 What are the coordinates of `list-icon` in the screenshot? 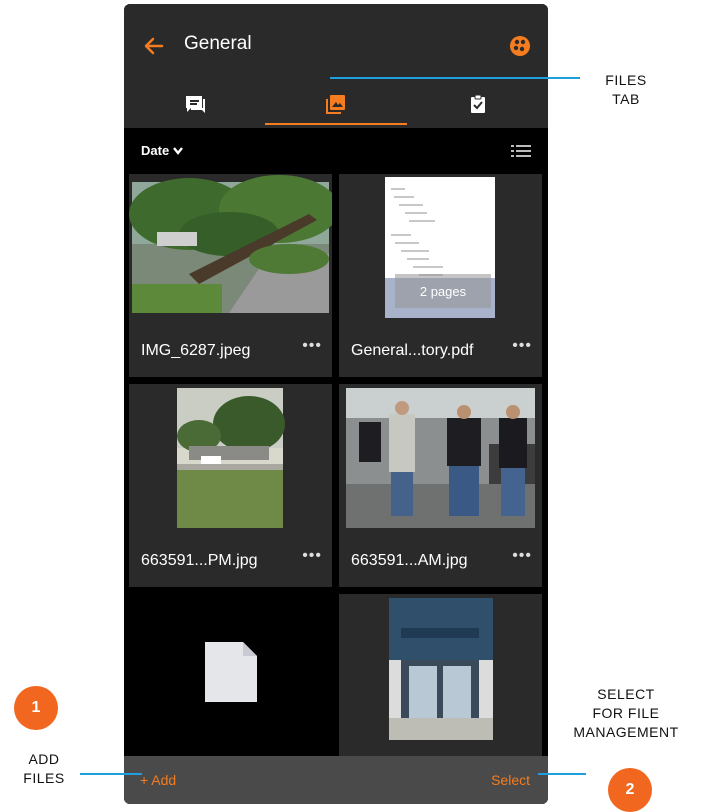 It's located at (521, 151).